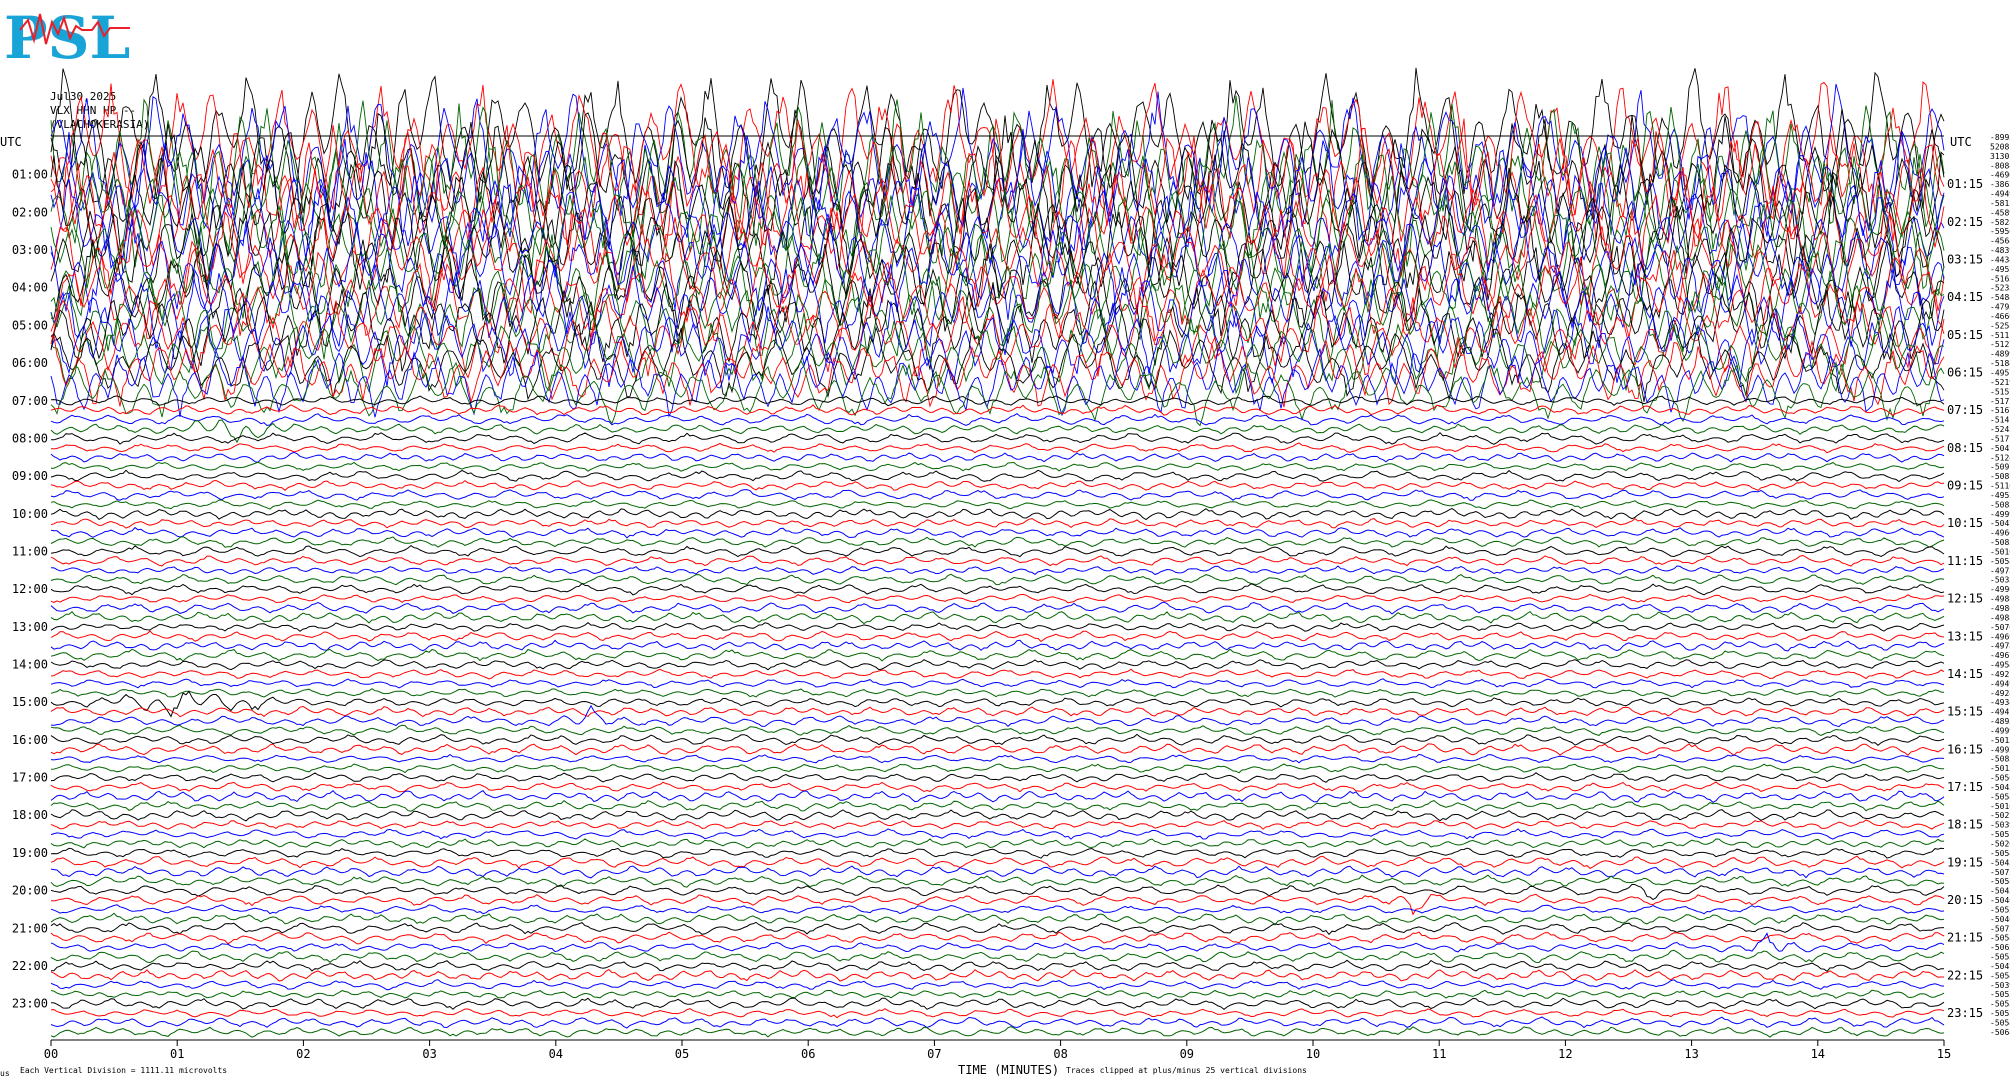 Image resolution: width=2010 pixels, height=1080 pixels. I want to click on x-tick-label: 00, so click(51, 1054).